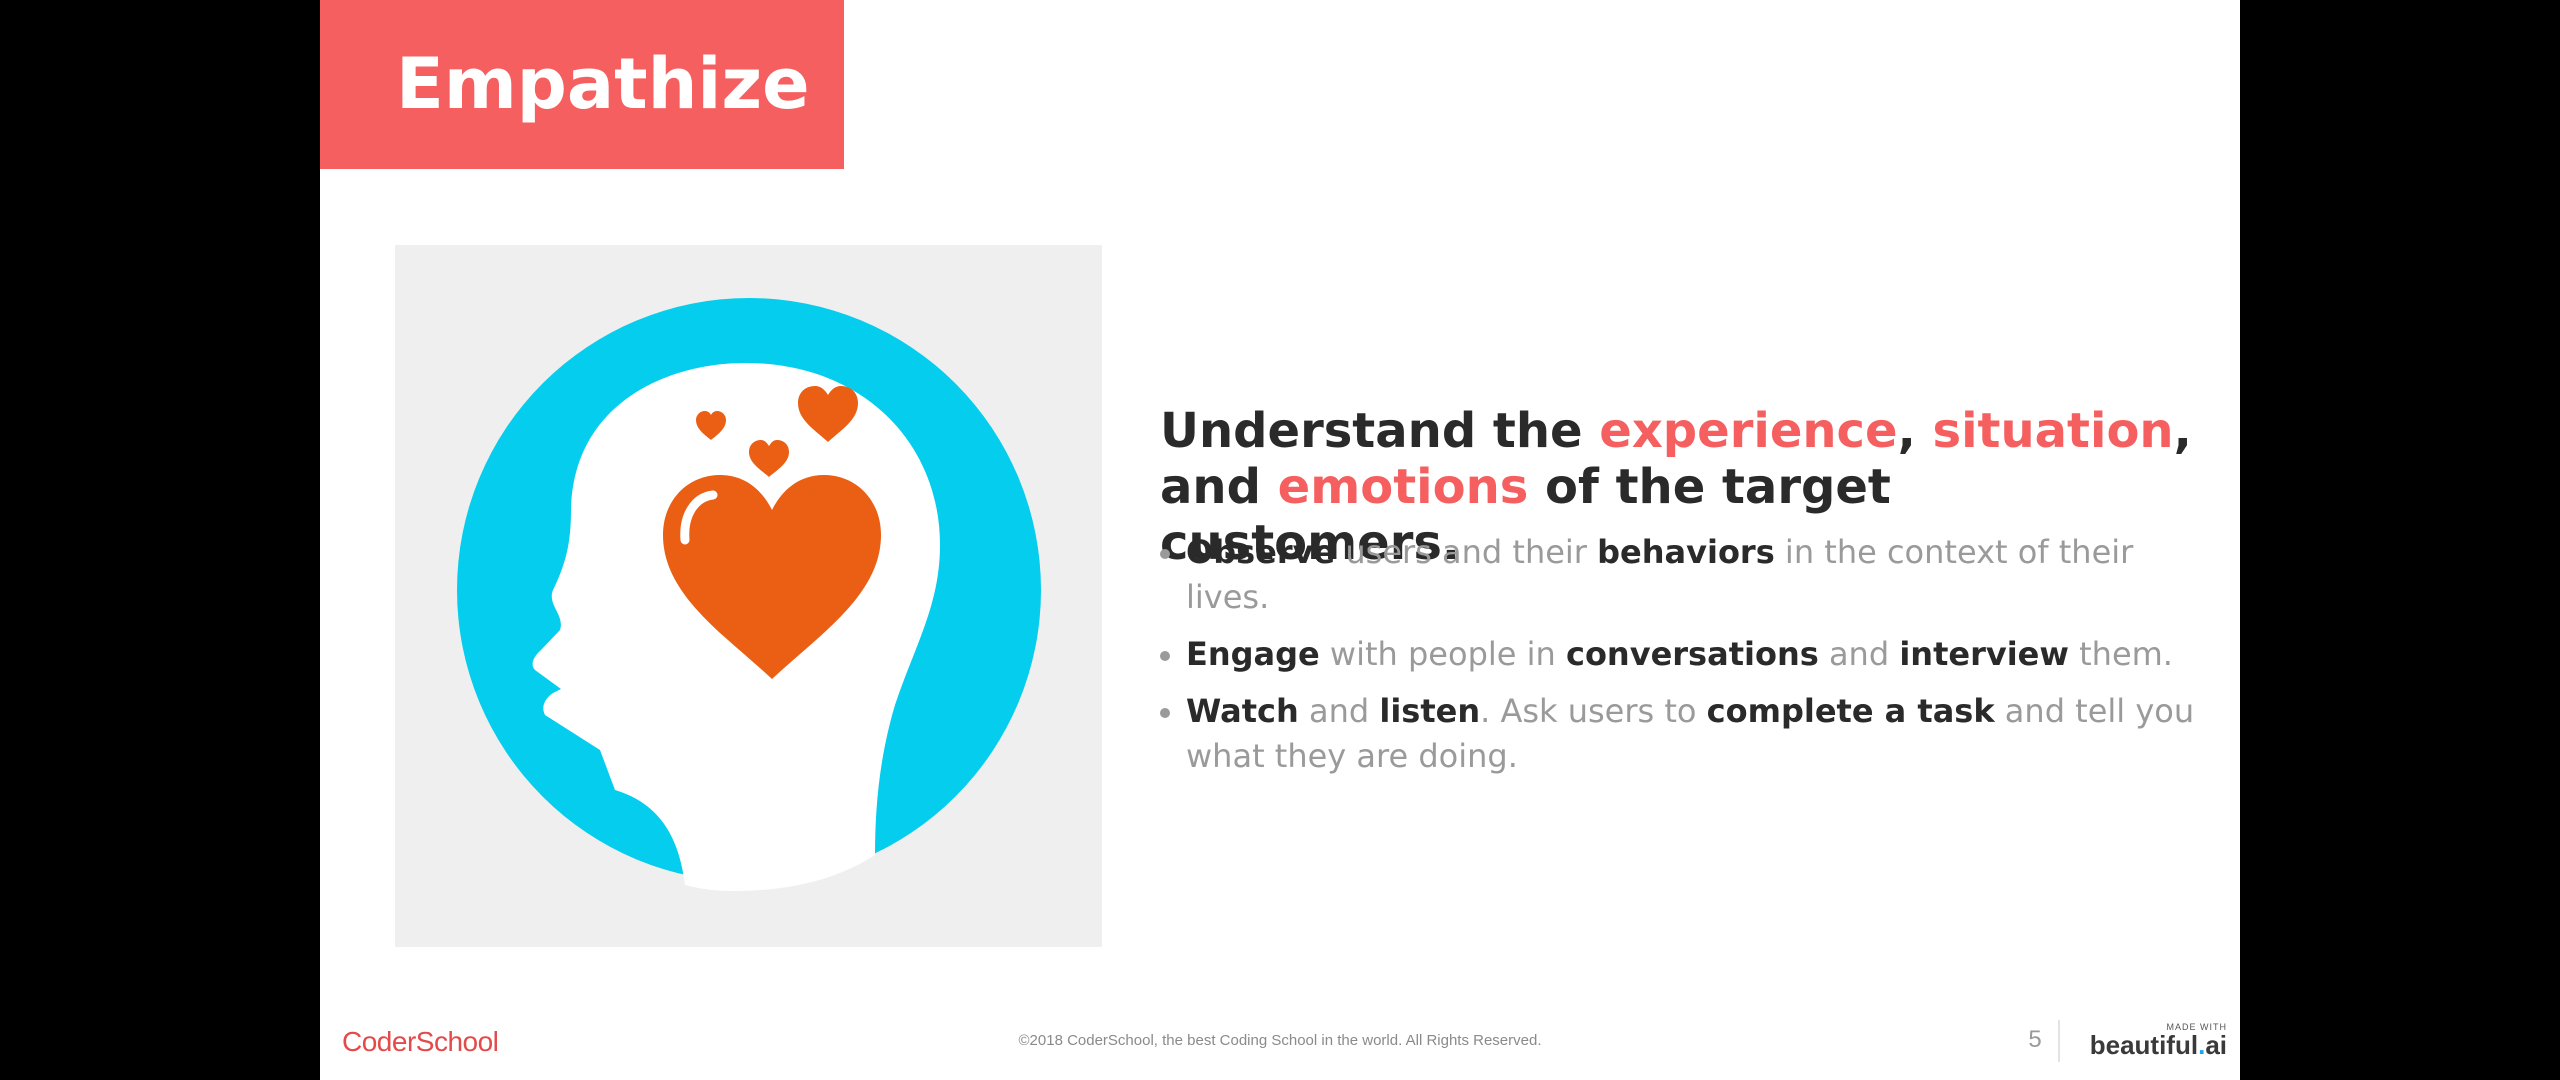 The height and width of the screenshot is (1080, 2560). Describe the element at coordinates (1748, 431) in the screenshot. I see `headline-accent-experience: experience` at that location.